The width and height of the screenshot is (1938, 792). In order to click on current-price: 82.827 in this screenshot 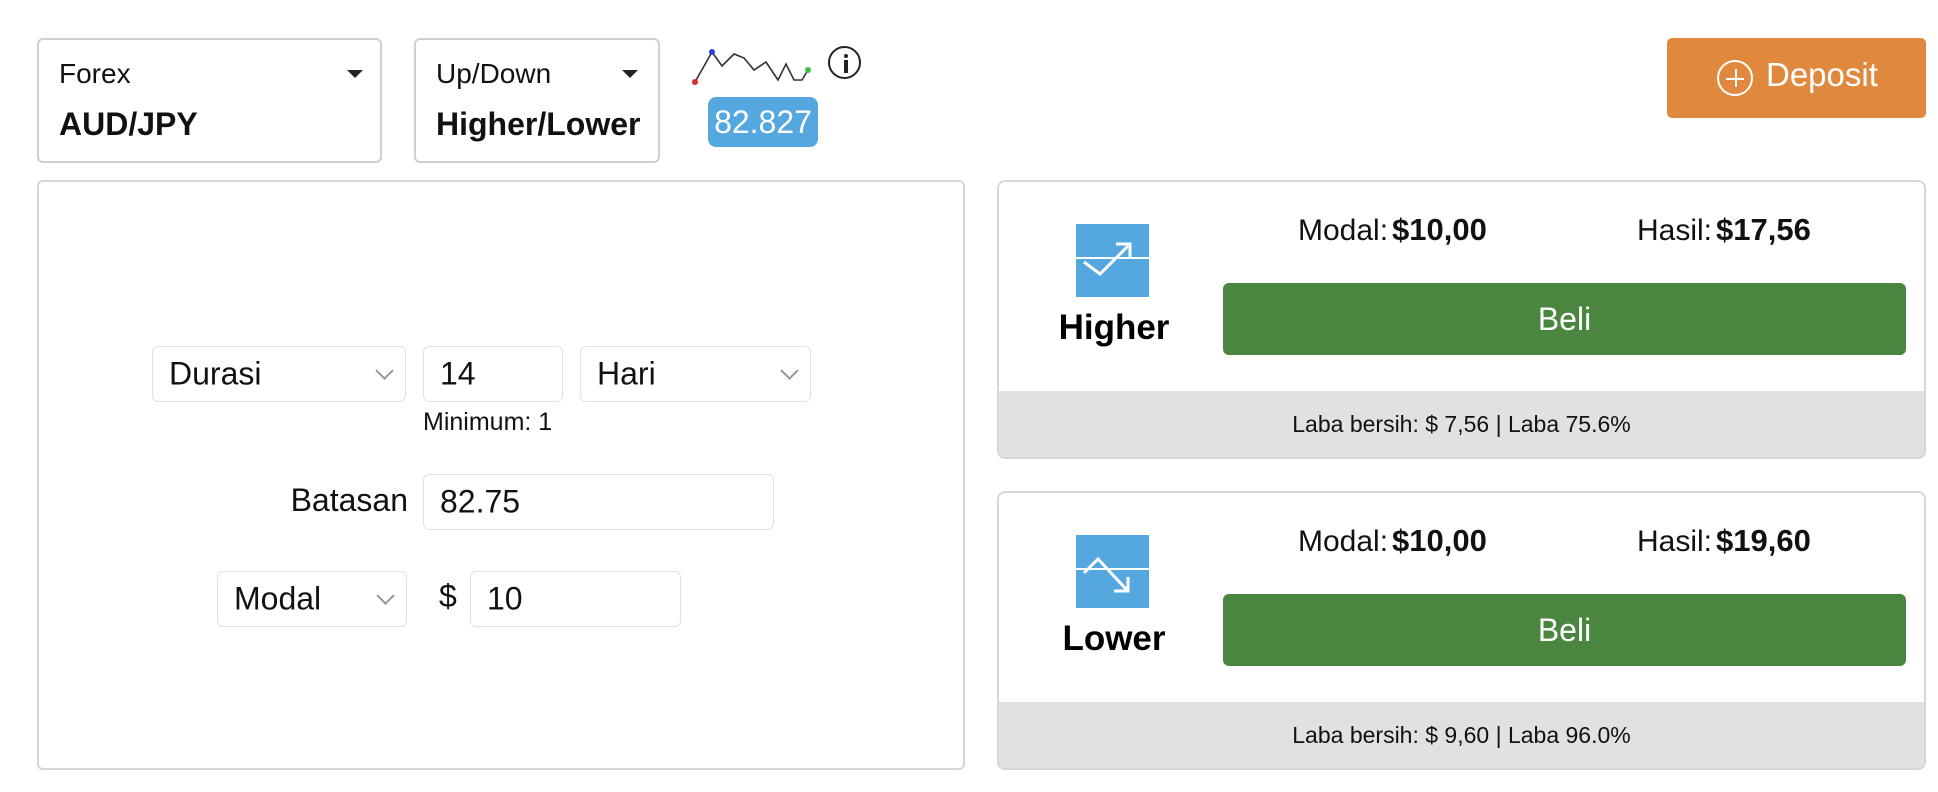, I will do `click(763, 121)`.